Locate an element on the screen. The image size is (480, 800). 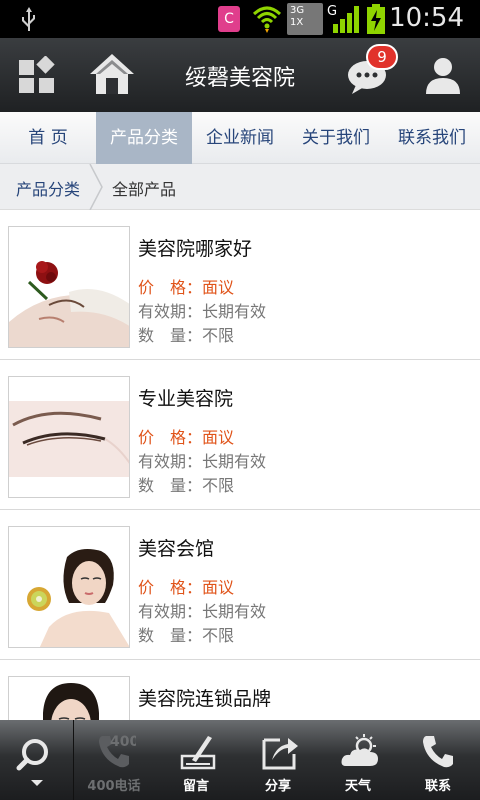
search-button is located at coordinates (37, 760).